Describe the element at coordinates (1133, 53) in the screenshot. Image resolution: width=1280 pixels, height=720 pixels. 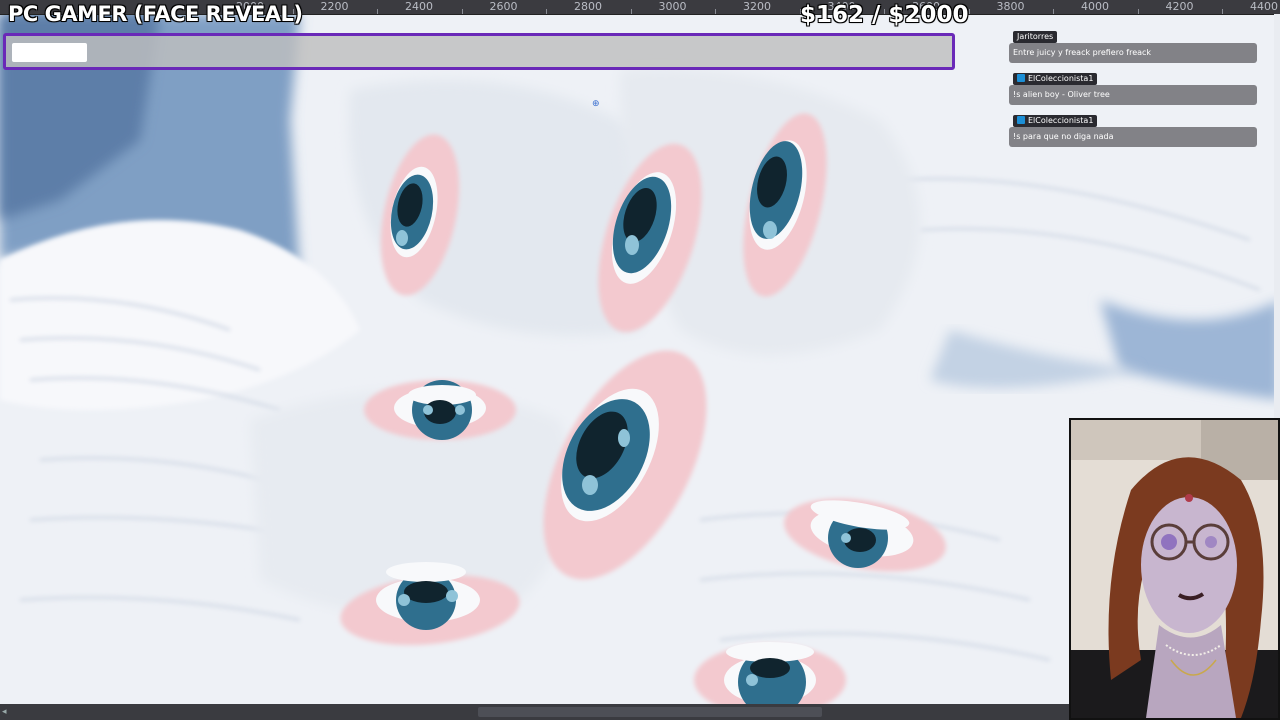
I see `chat-message-text: Entre juicy y freack prefiero freack` at that location.